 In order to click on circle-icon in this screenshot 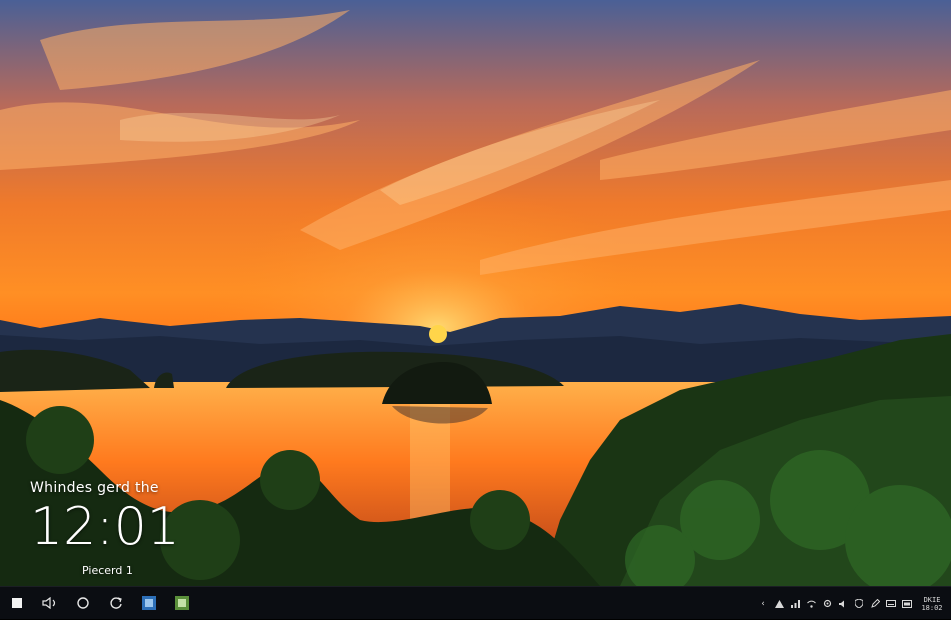, I will do `click(82, 603)`.